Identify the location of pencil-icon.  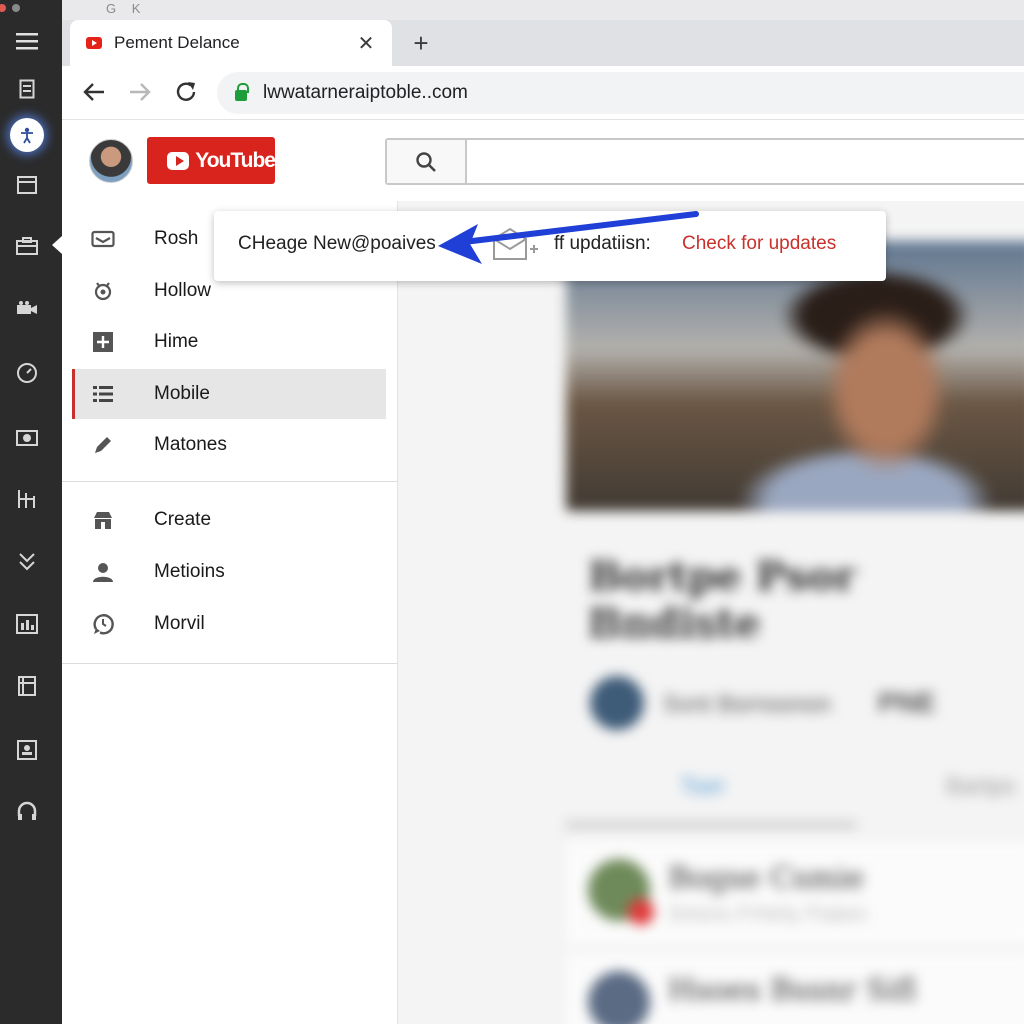
(103, 445).